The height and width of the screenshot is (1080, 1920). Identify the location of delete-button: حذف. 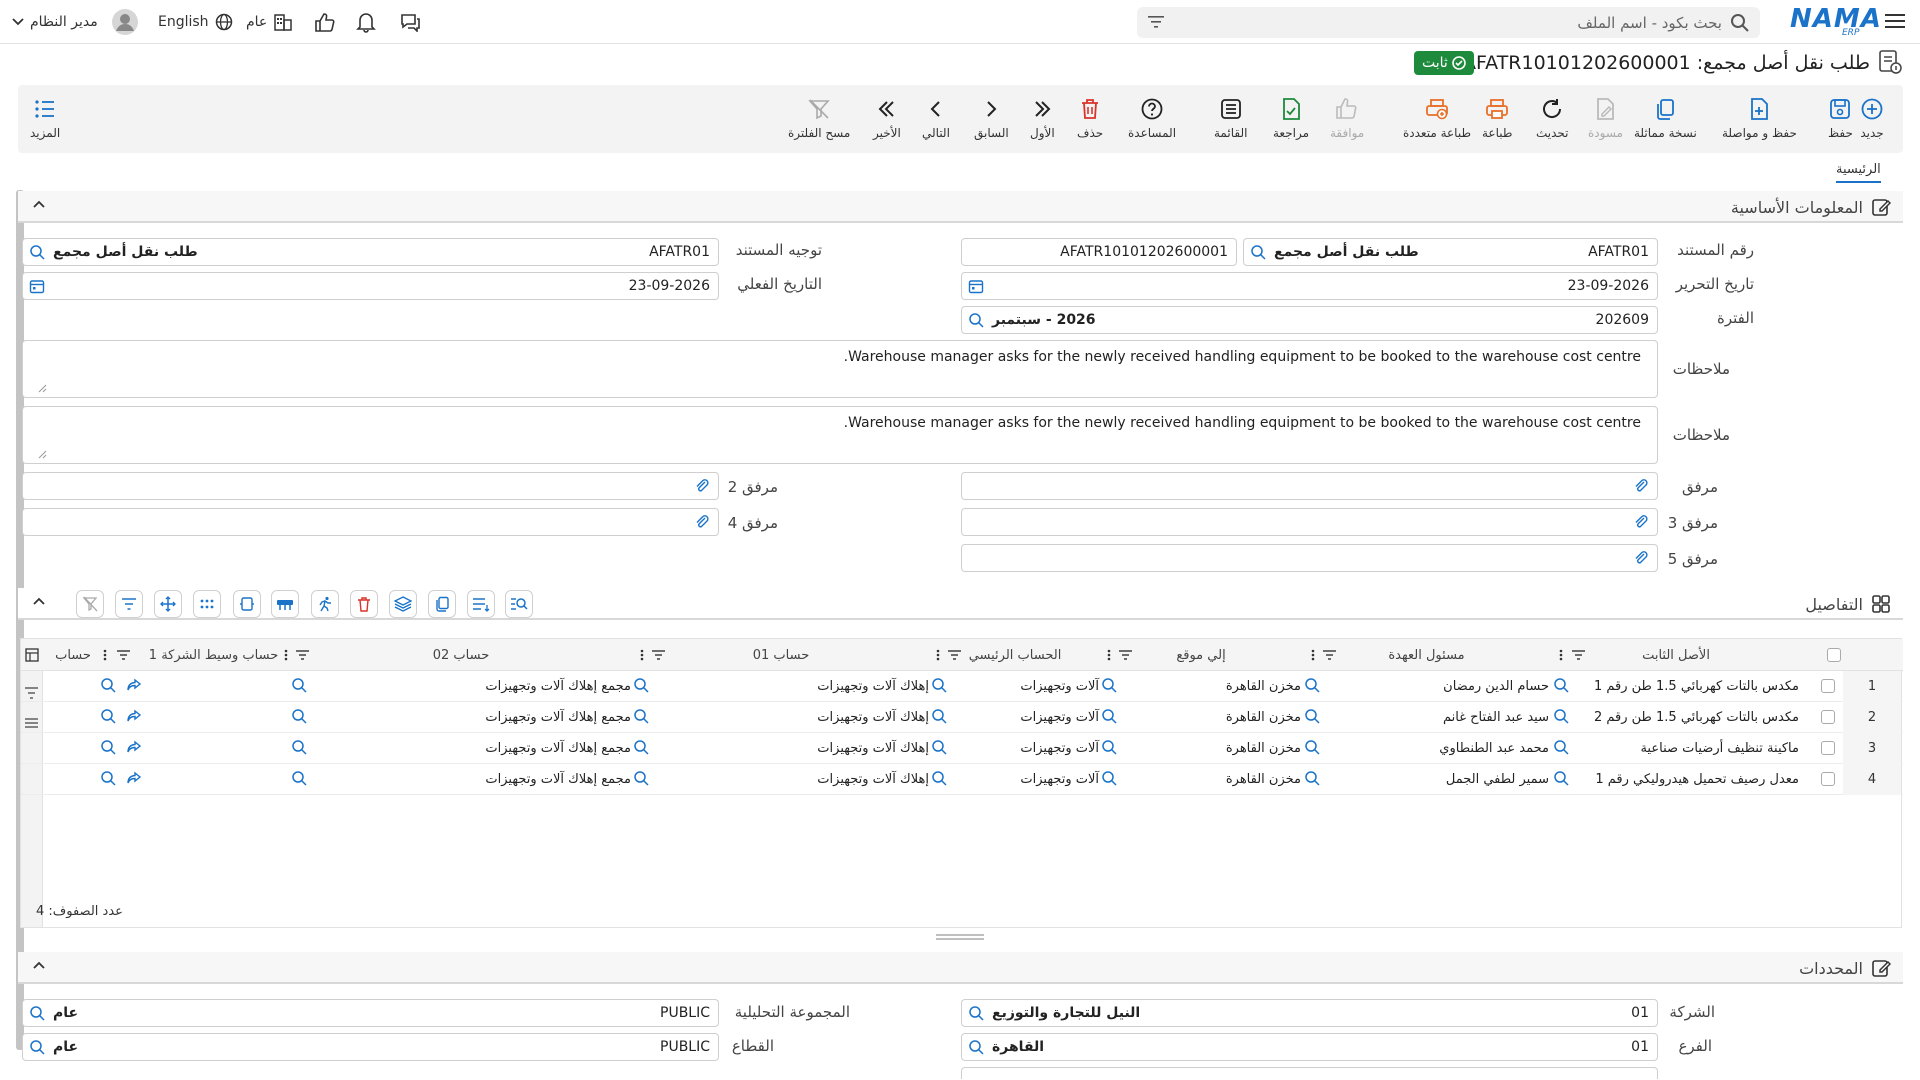
(1090, 118).